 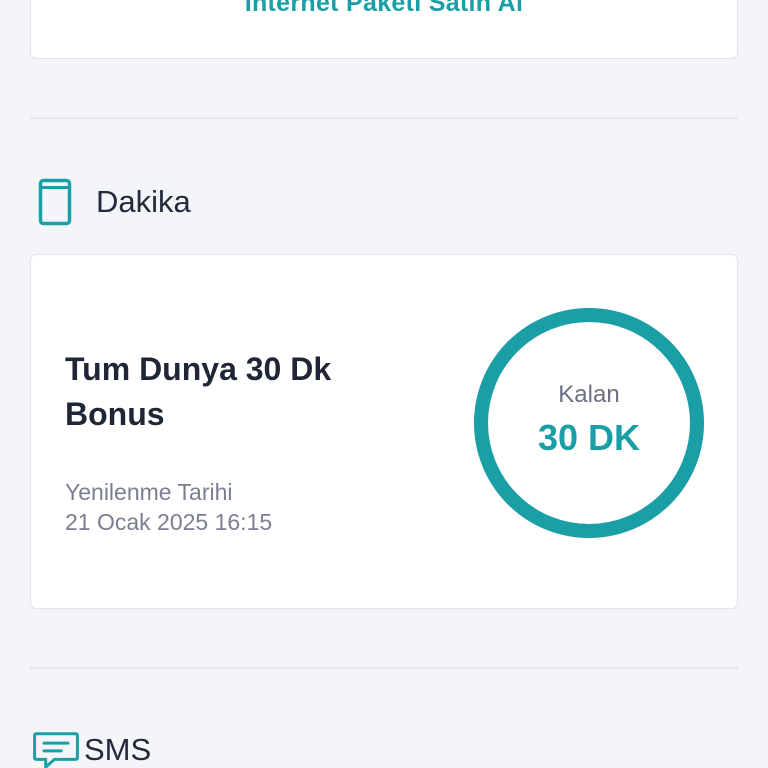 What do you see at coordinates (56, 747) in the screenshot?
I see `message-icon` at bounding box center [56, 747].